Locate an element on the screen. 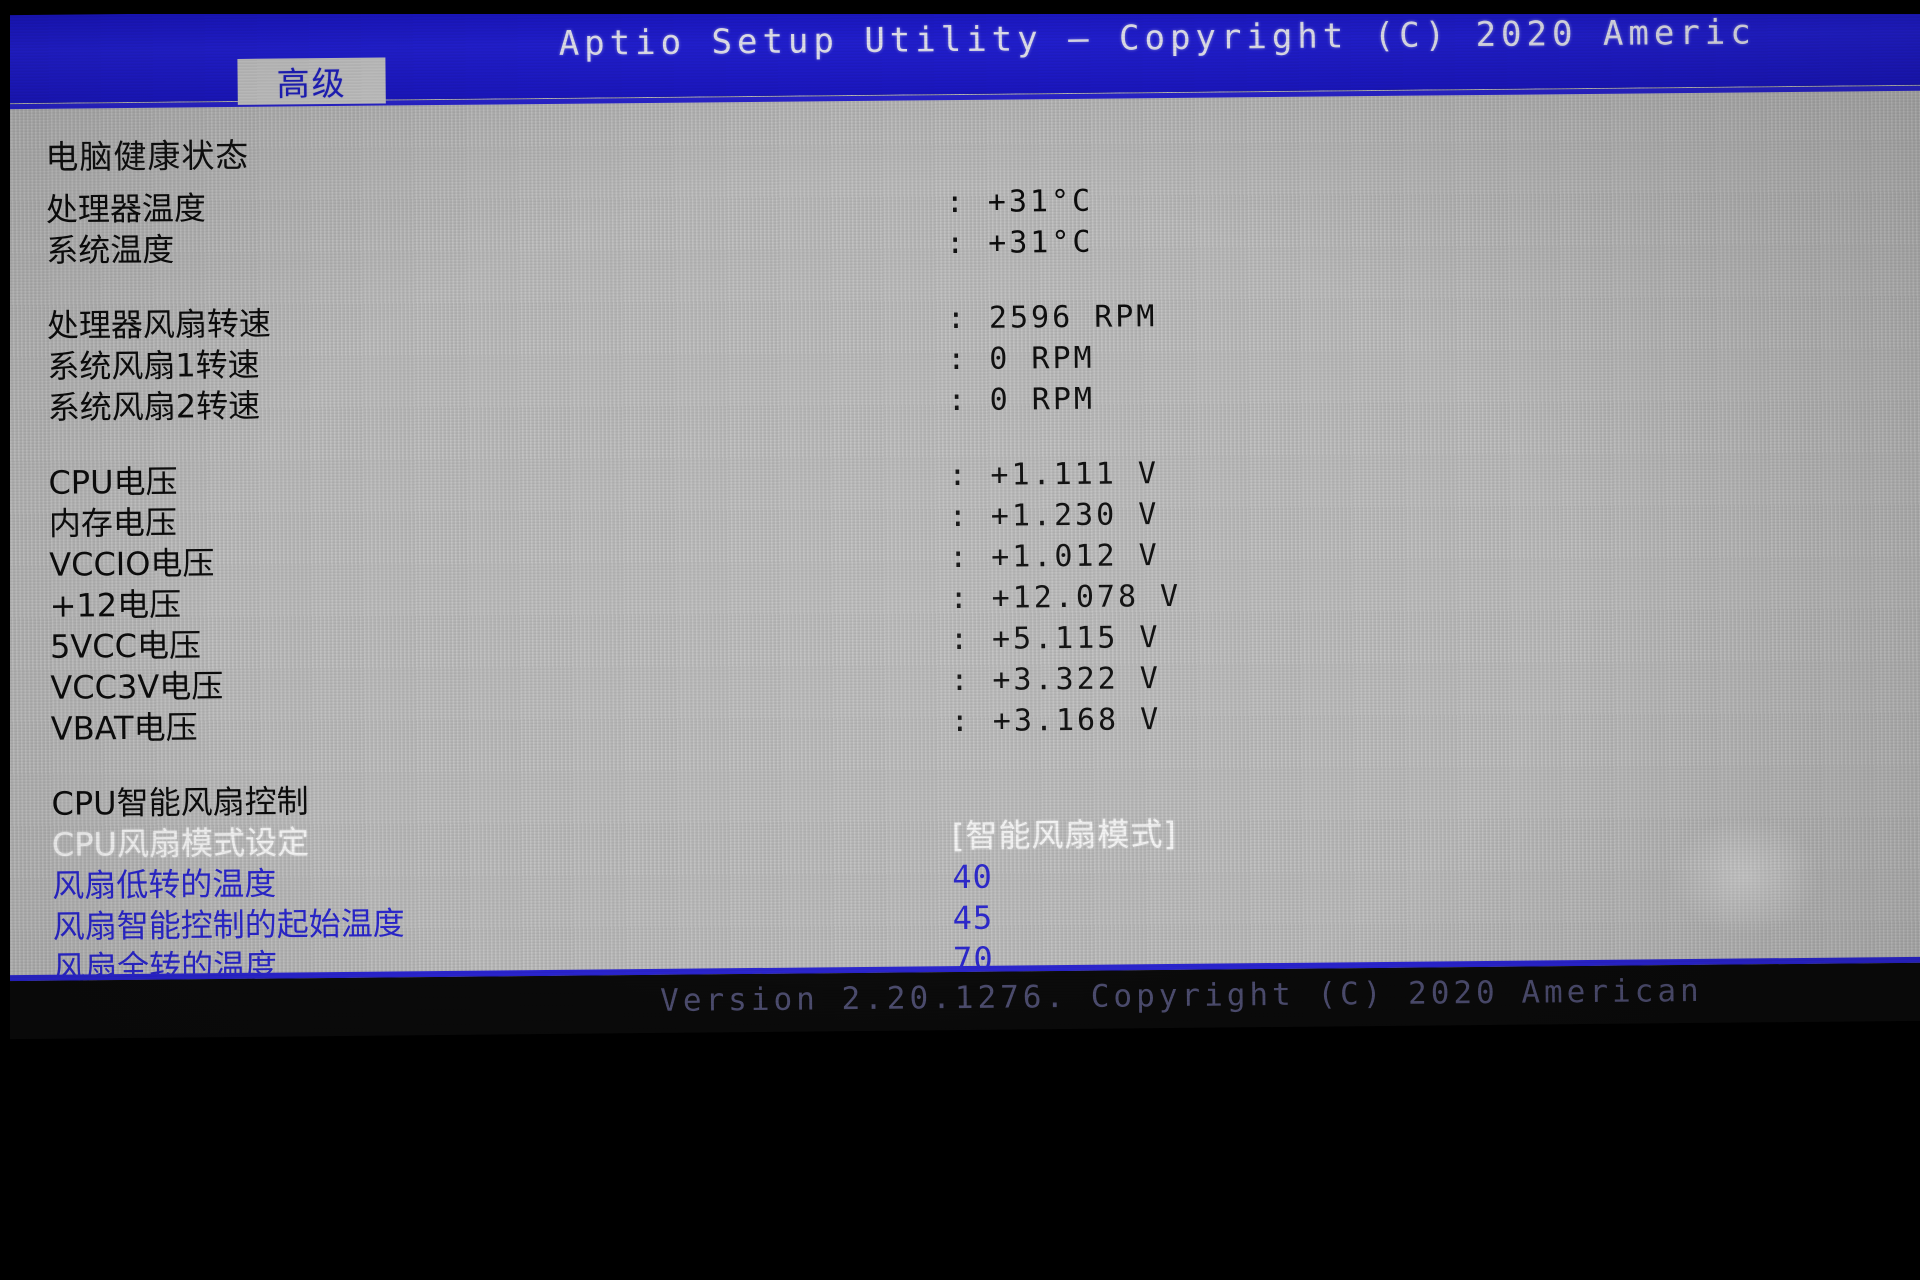 The width and height of the screenshot is (1920, 1280). fan-low-temp-value: 40 is located at coordinates (972, 877).